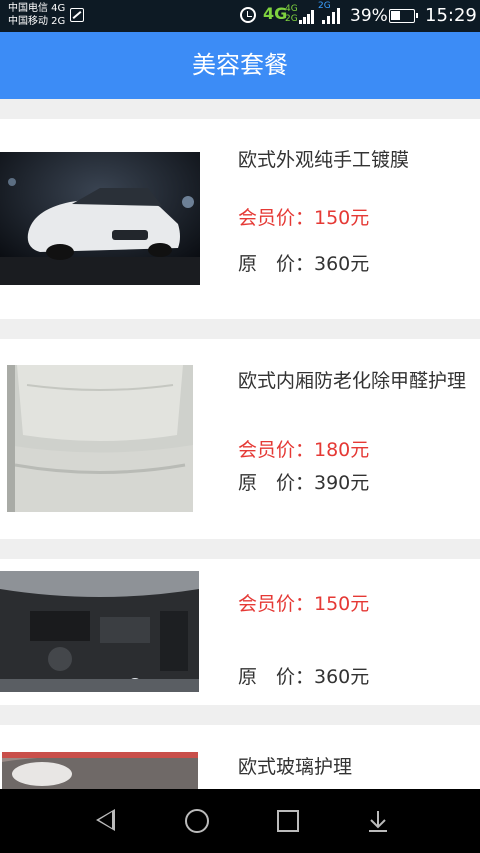  I want to click on home-icon, so click(197, 821).